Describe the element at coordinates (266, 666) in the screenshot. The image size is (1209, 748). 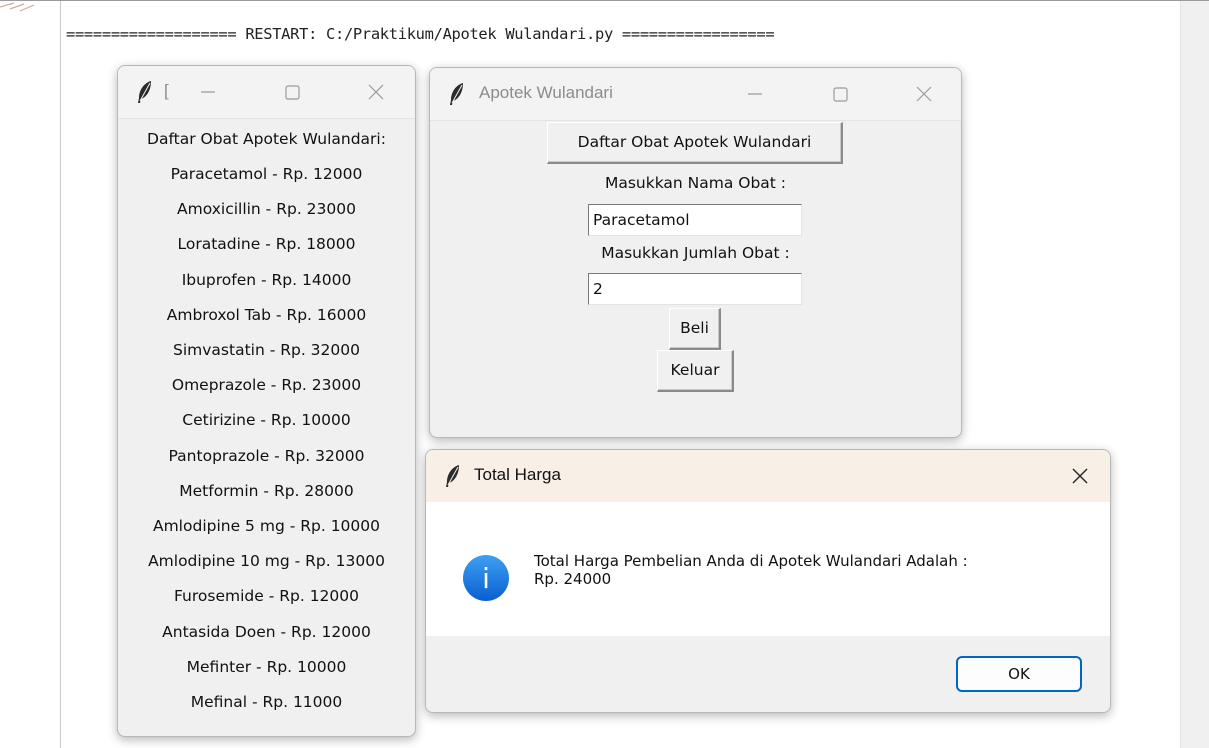
I see `medicine-list-item: Mefinter - Rp. 10000` at that location.